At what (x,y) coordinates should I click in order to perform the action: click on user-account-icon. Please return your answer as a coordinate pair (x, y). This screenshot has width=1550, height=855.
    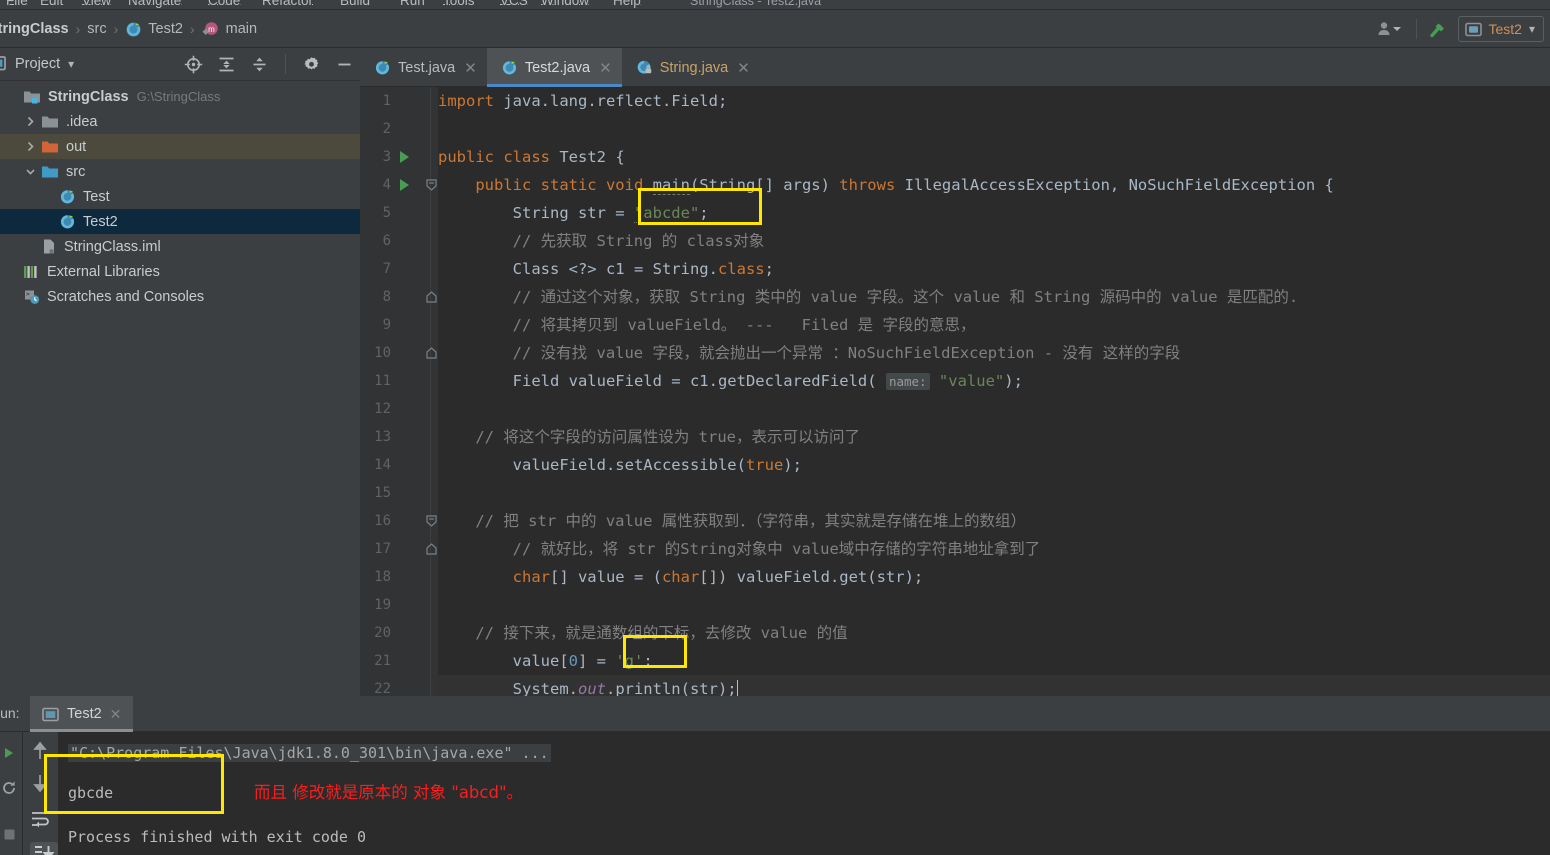
    Looking at the image, I should click on (1391, 29).